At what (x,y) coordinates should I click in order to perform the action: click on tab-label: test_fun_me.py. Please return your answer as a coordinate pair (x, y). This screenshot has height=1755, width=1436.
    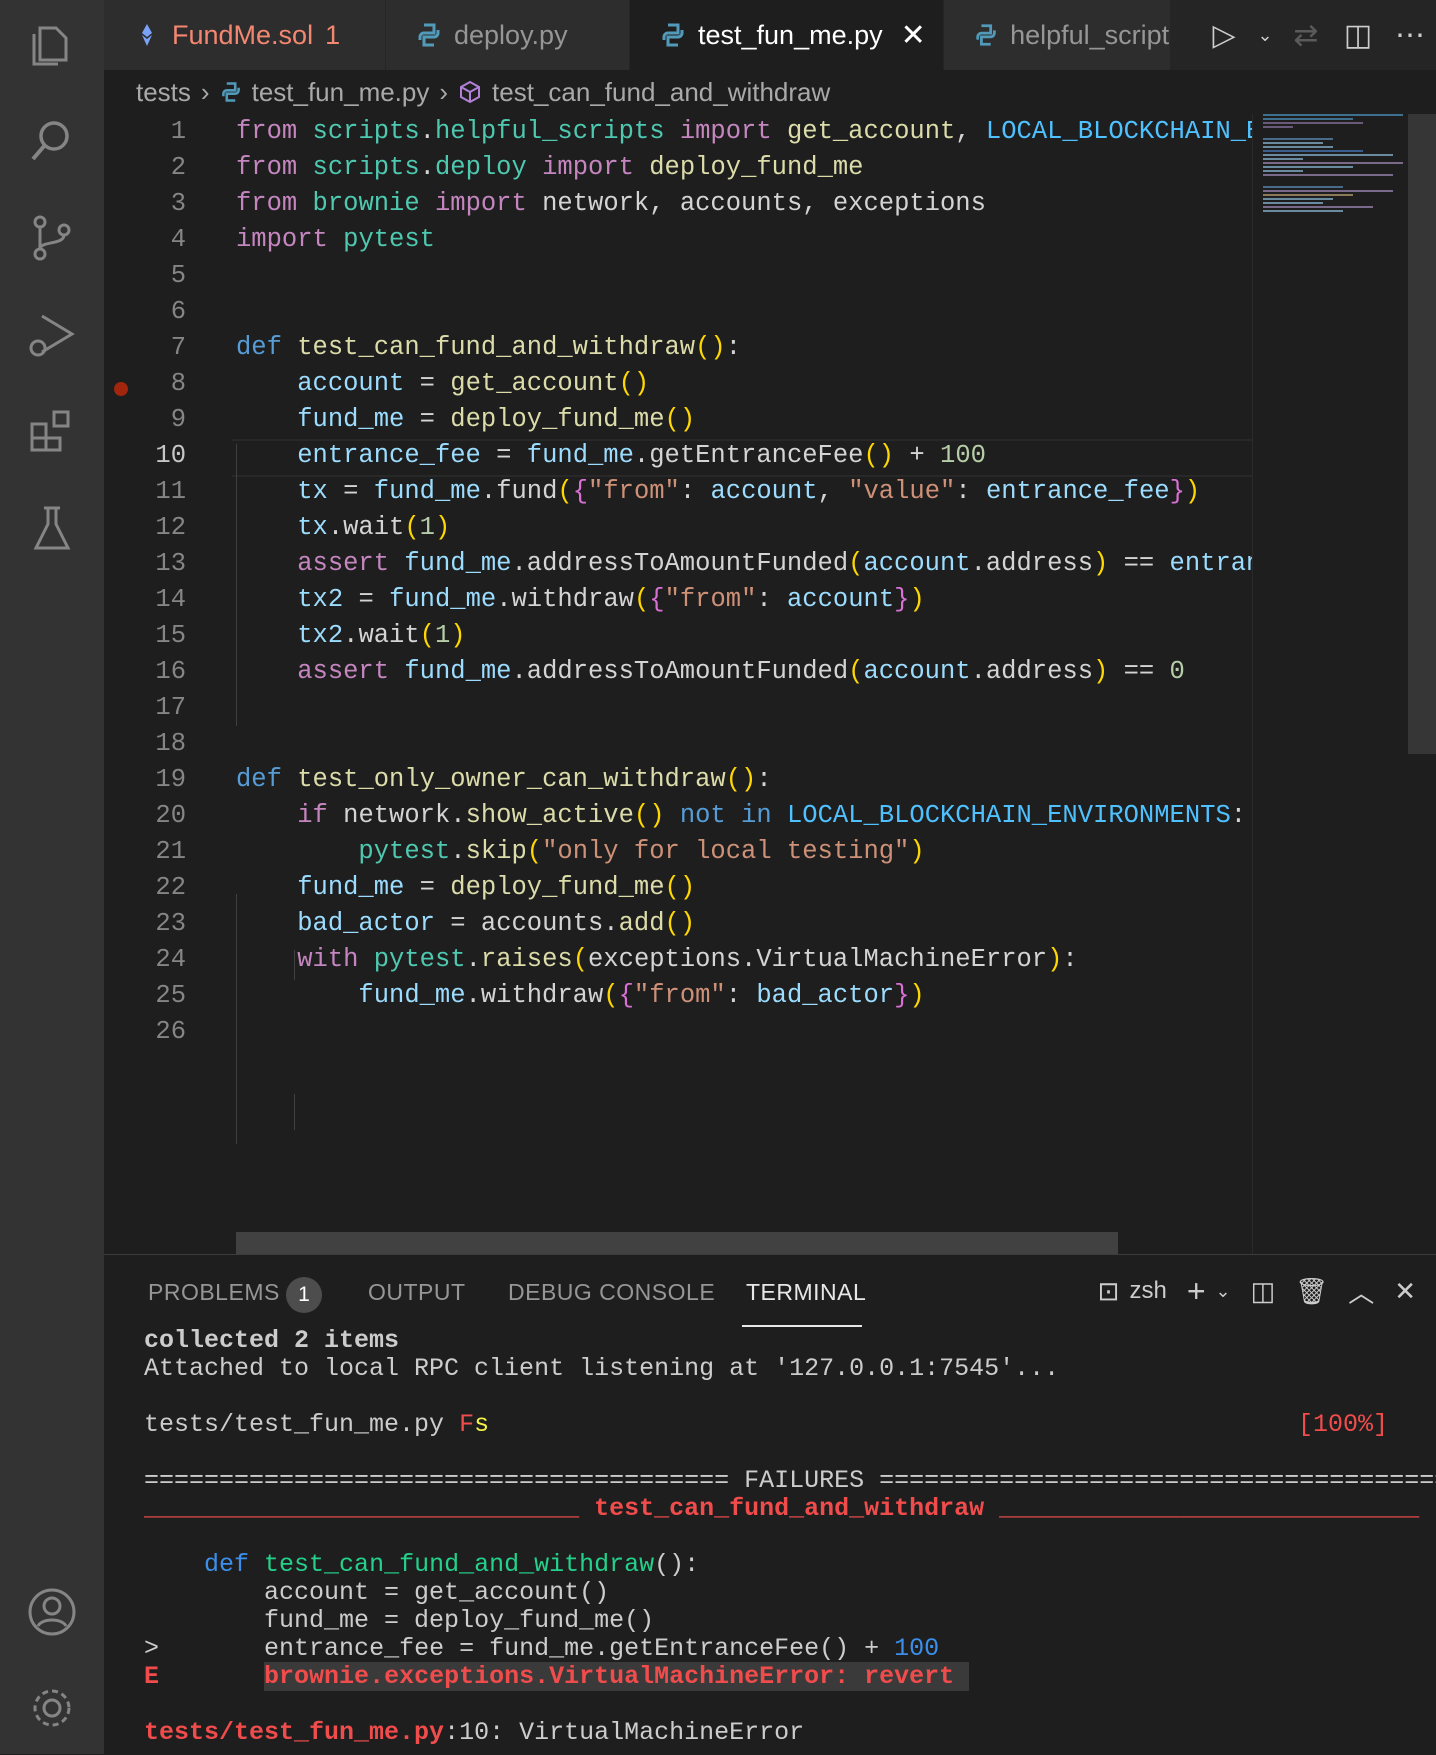
    Looking at the image, I should click on (790, 34).